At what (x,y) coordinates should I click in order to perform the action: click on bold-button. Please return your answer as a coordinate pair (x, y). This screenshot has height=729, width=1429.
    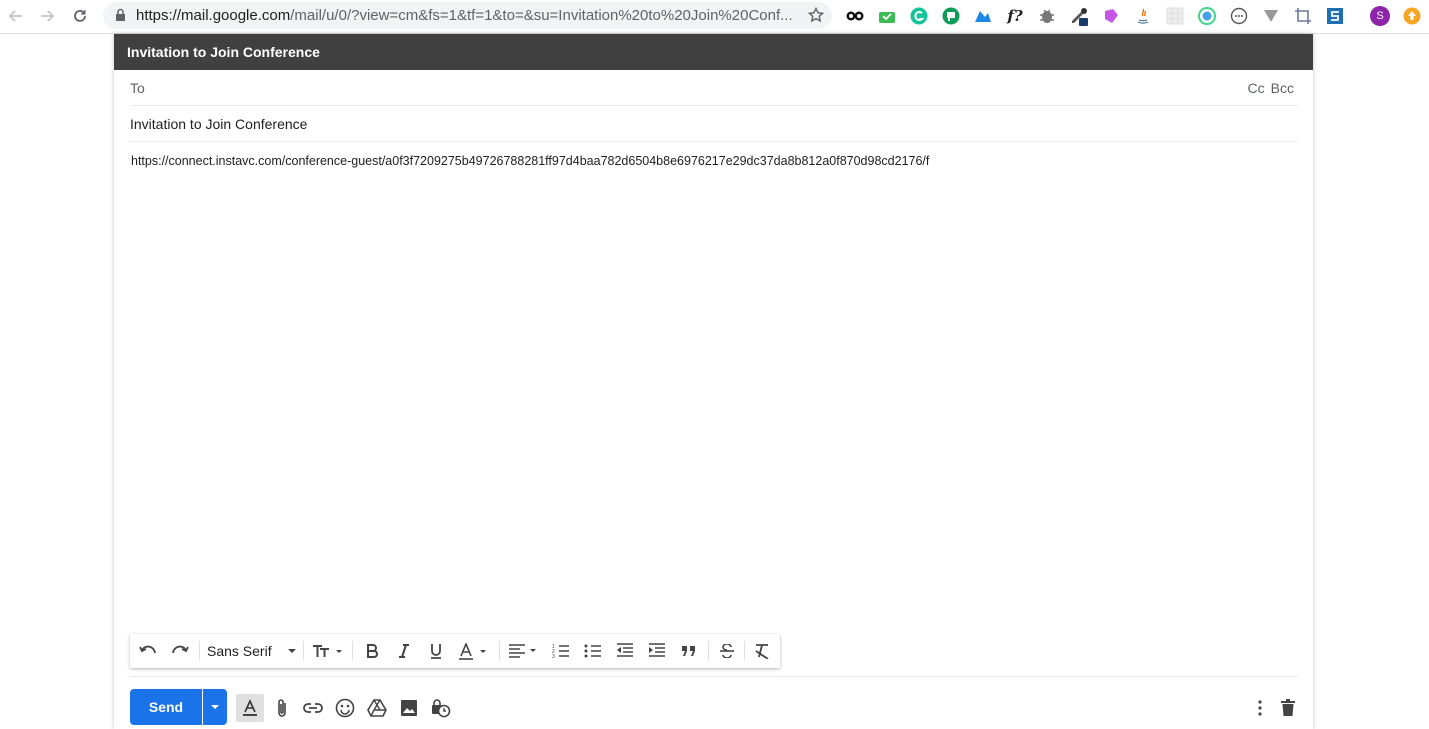
    Looking at the image, I should click on (372, 651).